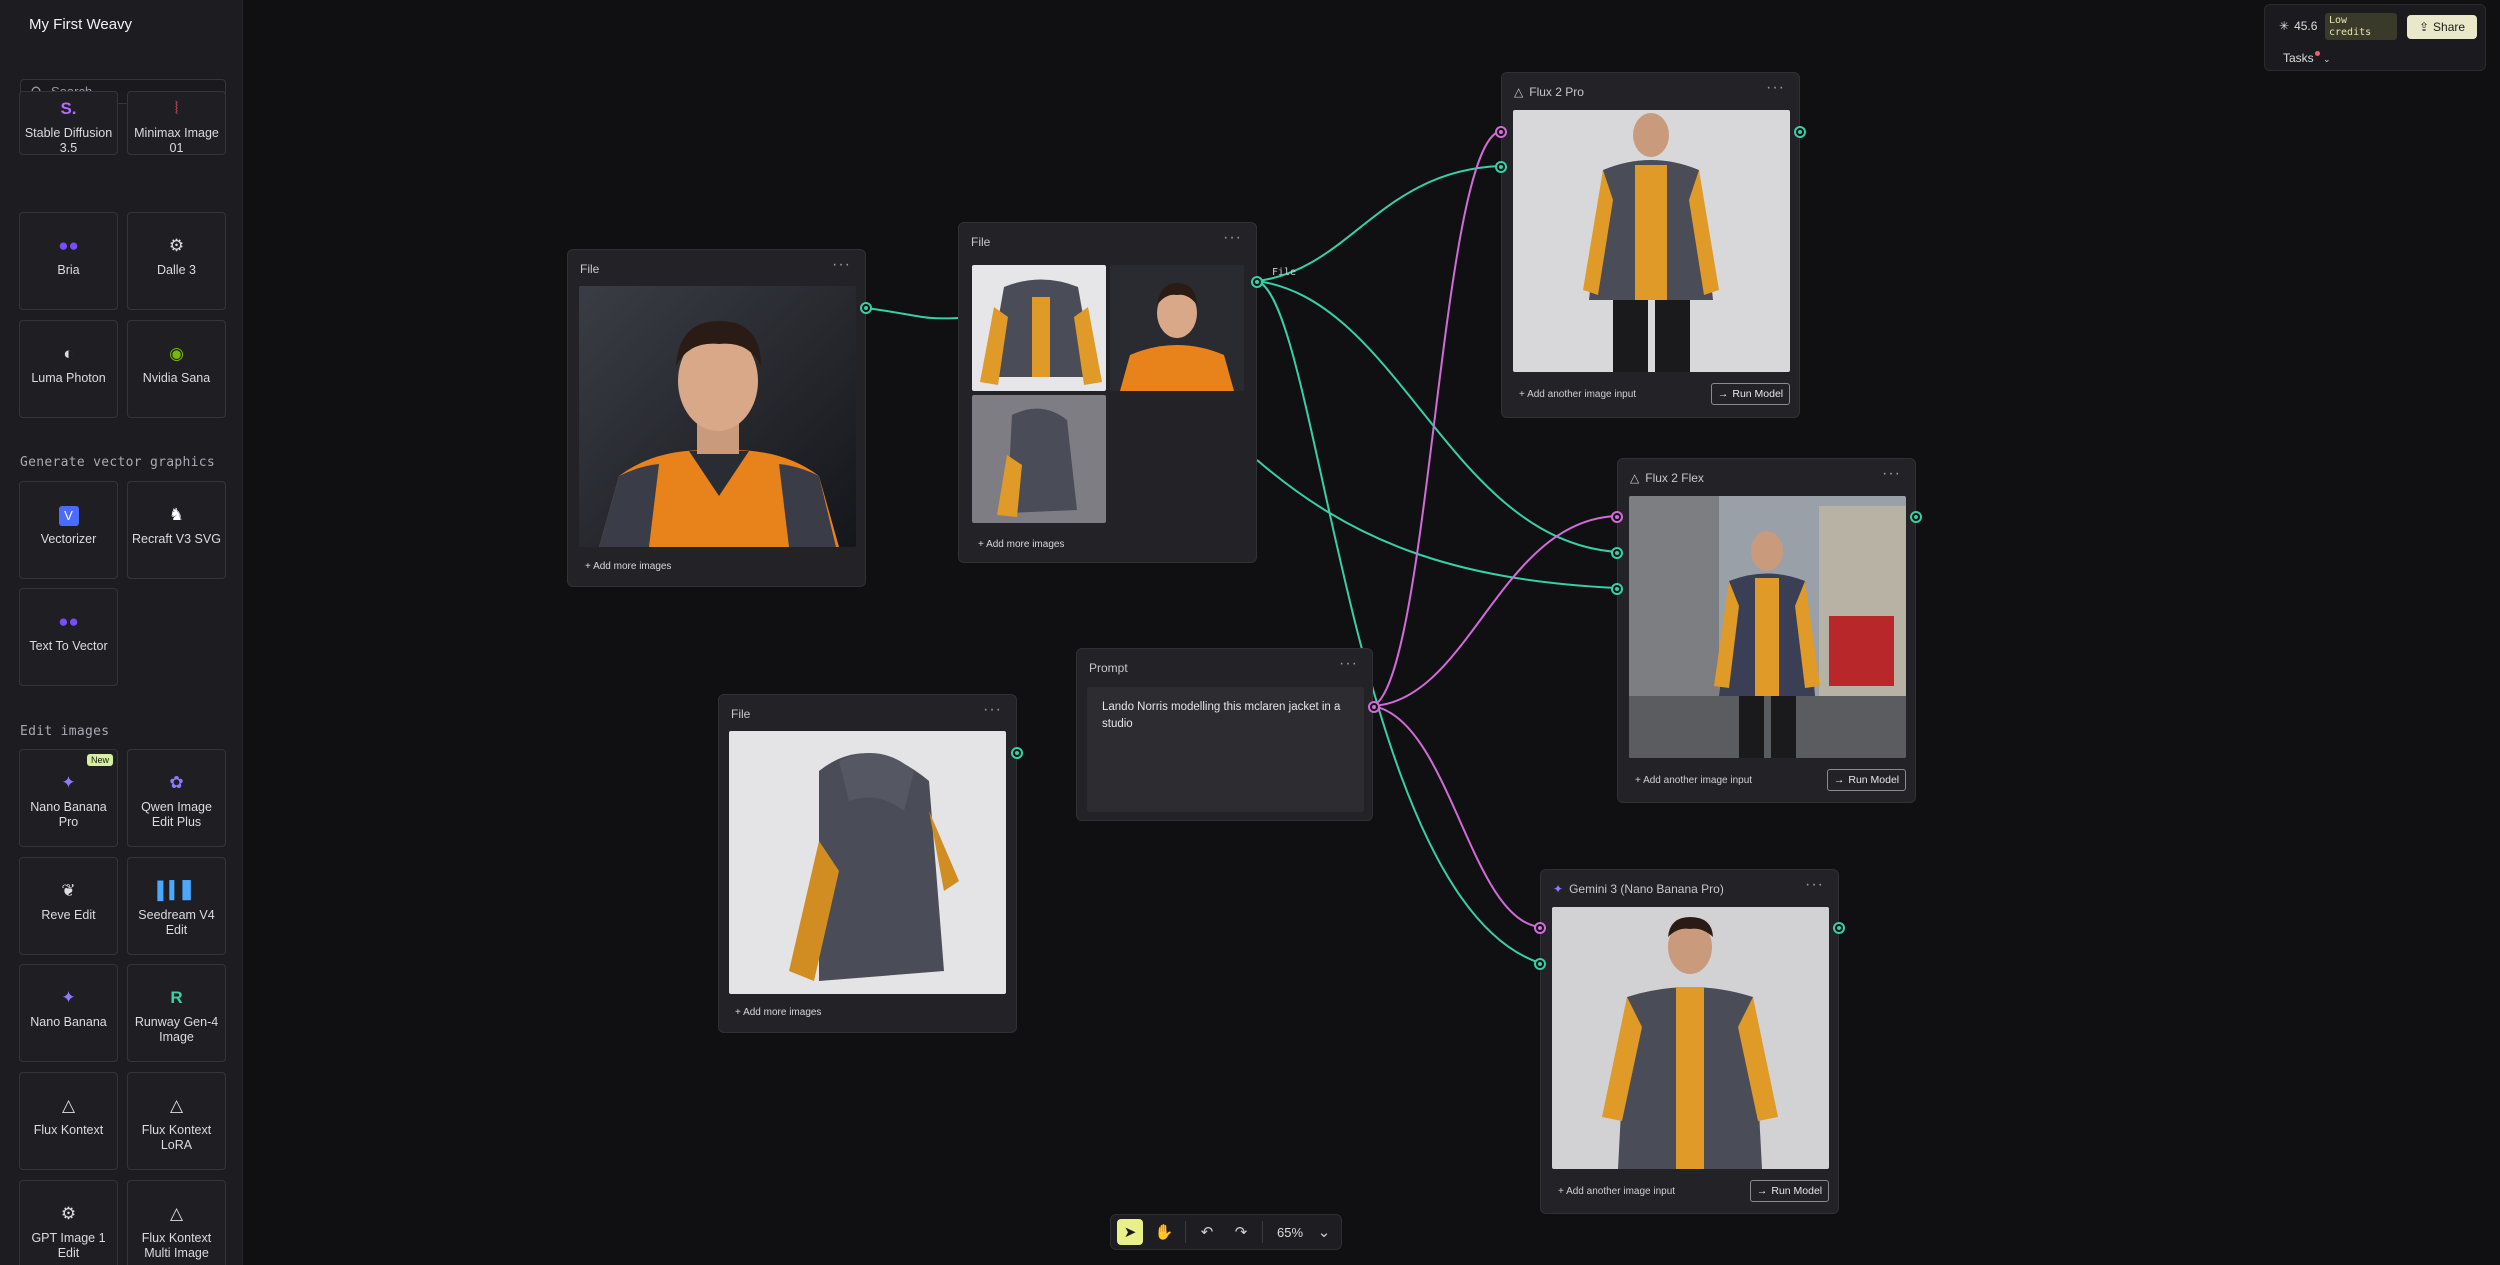 This screenshot has height=1265, width=2500. What do you see at coordinates (176, 514) in the screenshot?
I see `recraft-icon: ♞` at bounding box center [176, 514].